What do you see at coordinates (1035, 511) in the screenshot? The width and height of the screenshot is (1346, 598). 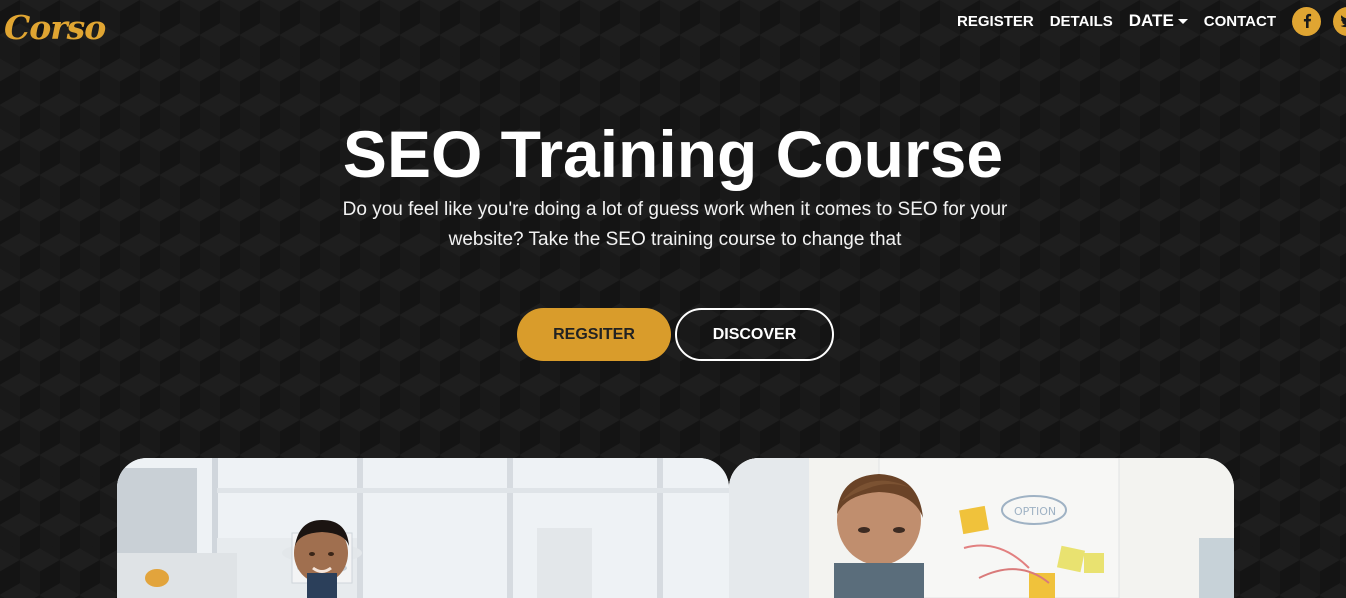 I see `svg-text: OPTION` at bounding box center [1035, 511].